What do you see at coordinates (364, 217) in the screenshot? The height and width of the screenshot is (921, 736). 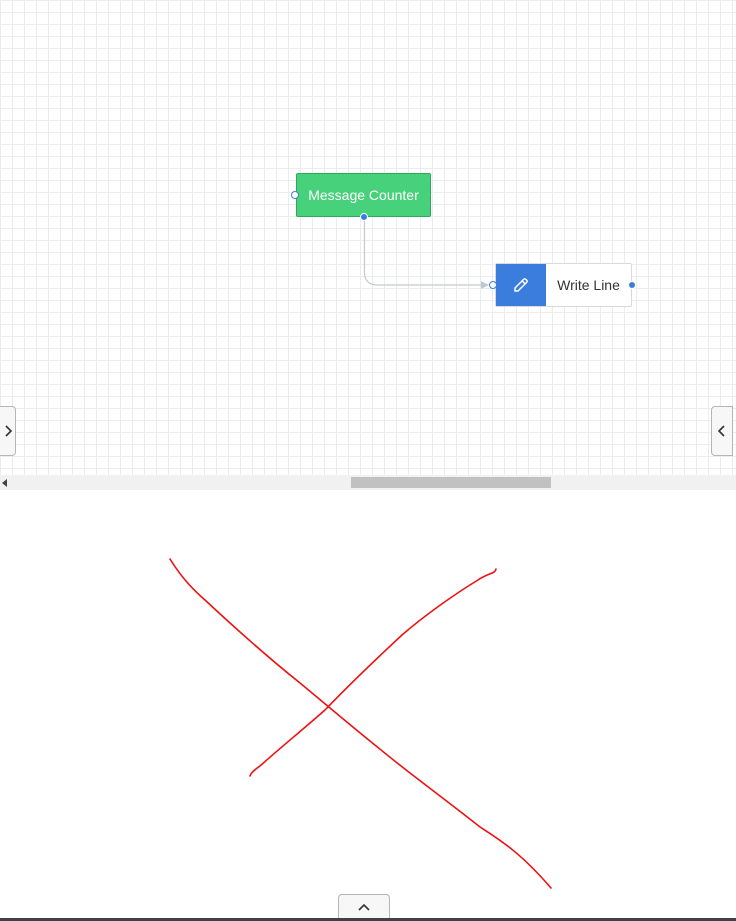 I see `message-counter-output-port` at bounding box center [364, 217].